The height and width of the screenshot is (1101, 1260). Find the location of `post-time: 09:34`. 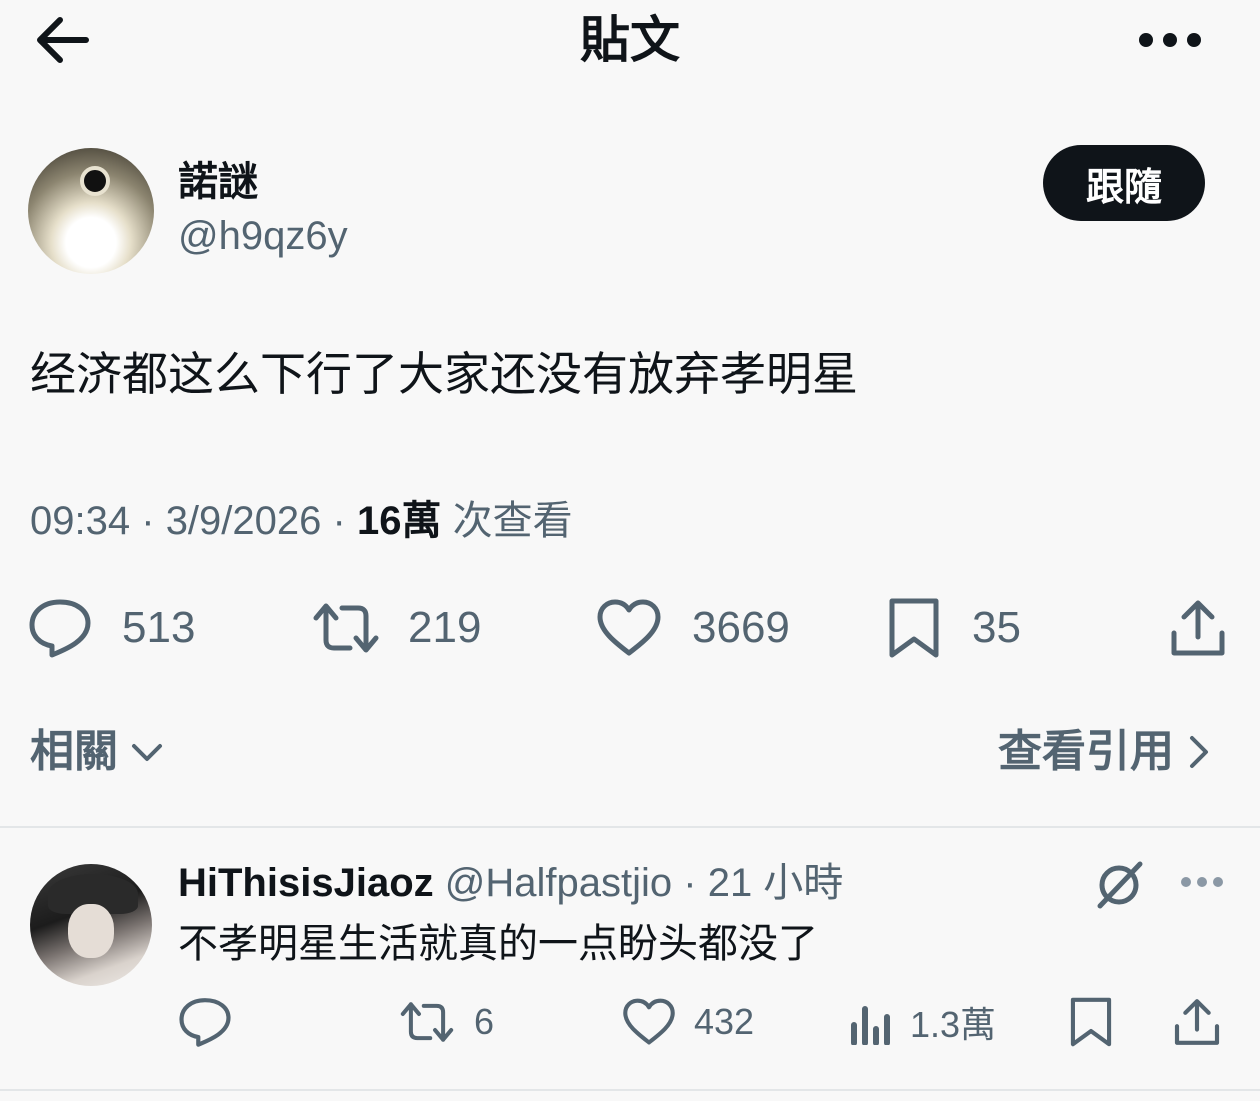

post-time: 09:34 is located at coordinates (80, 521).